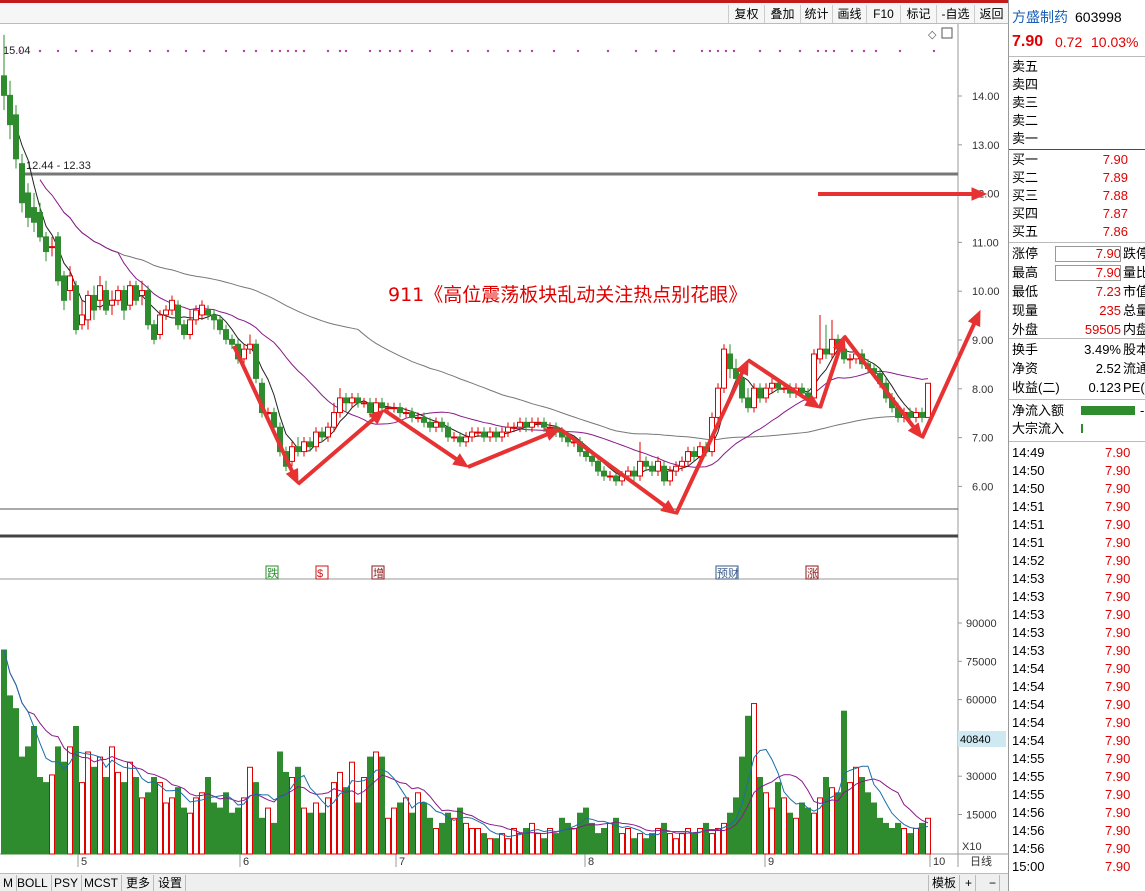 The image size is (1145, 891). I want to click on tab-more: 更多, so click(139, 883).